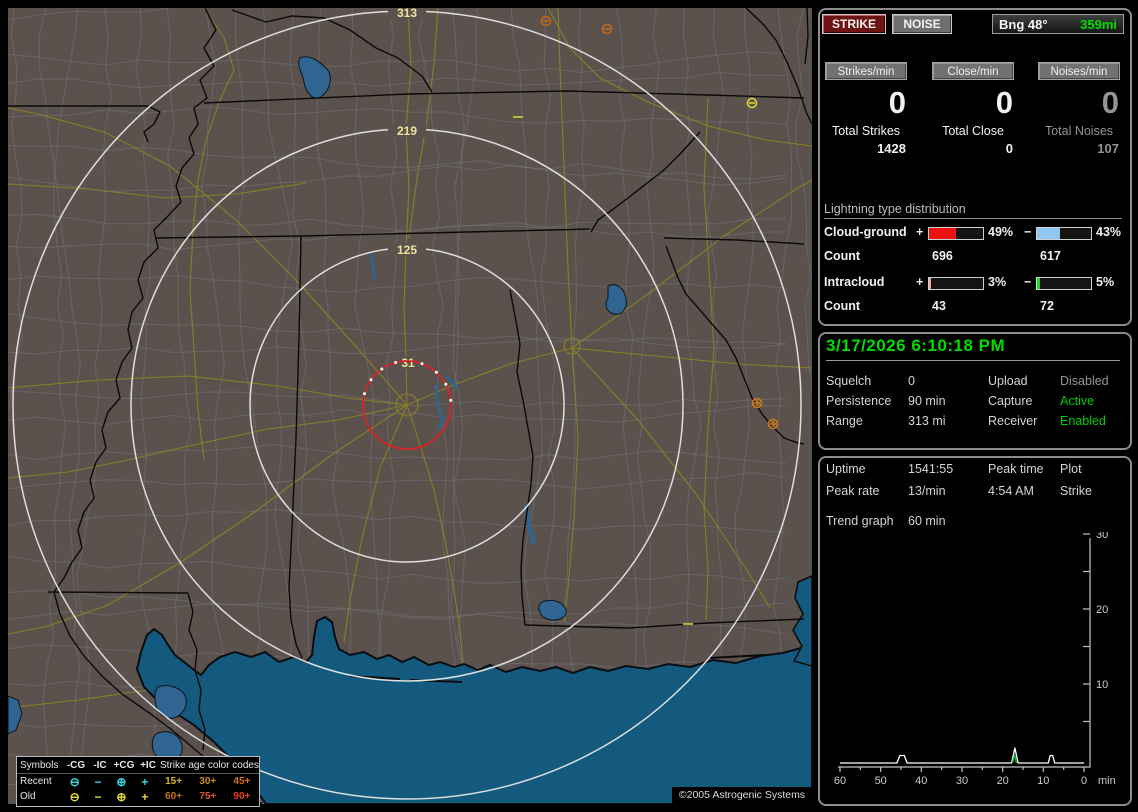 Image resolution: width=1138 pixels, height=812 pixels. Describe the element at coordinates (121, 796) in the screenshot. I see `circle-plus-icon: ⊕` at that location.